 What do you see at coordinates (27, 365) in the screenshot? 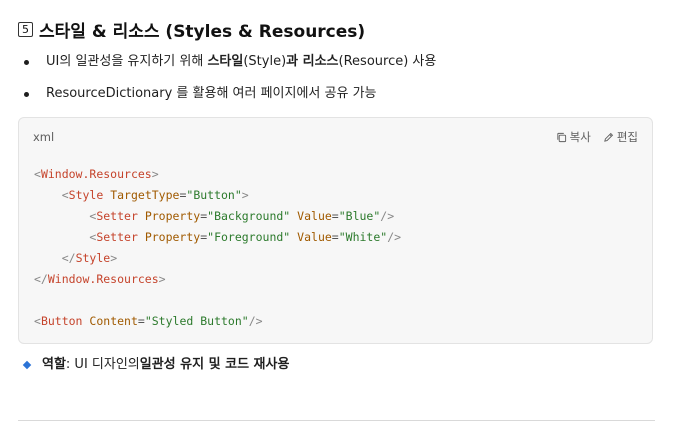
I see `diamond-bullet-icon` at bounding box center [27, 365].